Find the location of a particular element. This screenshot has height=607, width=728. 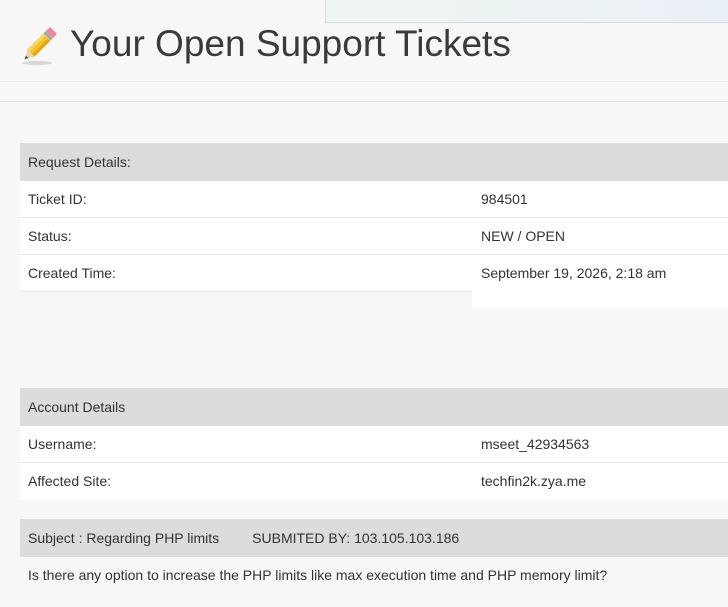

subject-text: Subject : Regarding PHP limits is located at coordinates (124, 538).